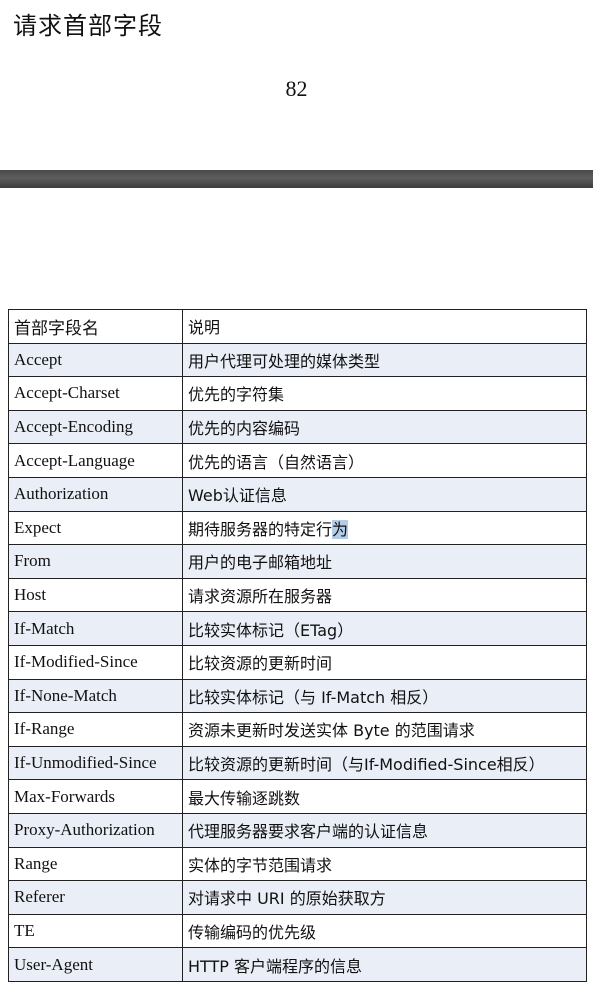  I want to click on header-field-description: 传输编码的优先级, so click(384, 931).